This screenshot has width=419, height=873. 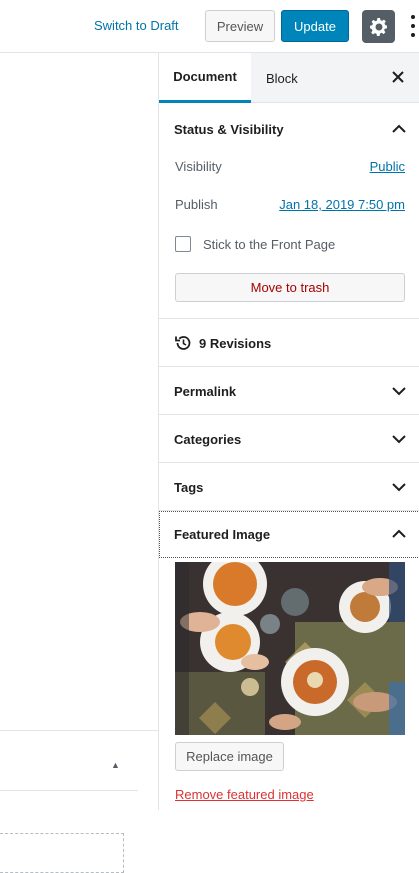 I want to click on more-vertical-icon, so click(x=413, y=17).